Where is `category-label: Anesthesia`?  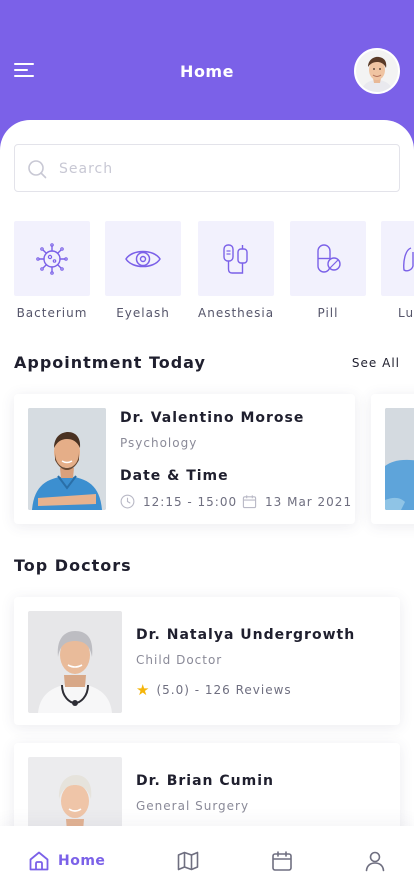
category-label: Anesthesia is located at coordinates (236, 313).